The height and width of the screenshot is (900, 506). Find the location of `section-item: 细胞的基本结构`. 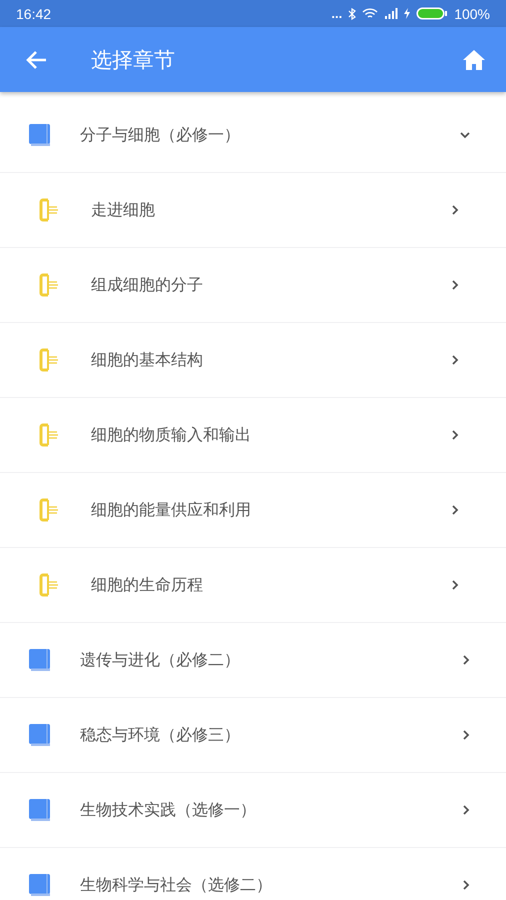

section-item: 细胞的基本结构 is located at coordinates (253, 360).